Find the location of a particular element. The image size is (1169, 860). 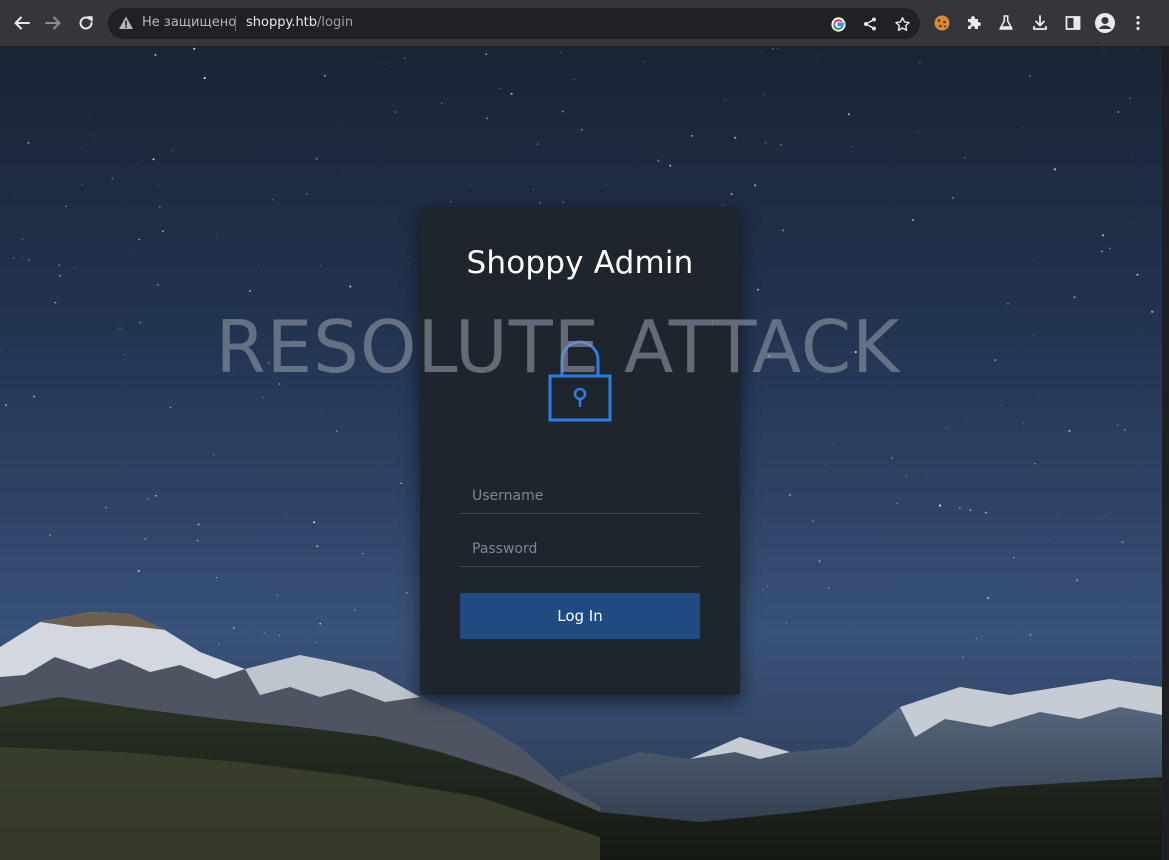

labs-flask-icon is located at coordinates (1006, 22).